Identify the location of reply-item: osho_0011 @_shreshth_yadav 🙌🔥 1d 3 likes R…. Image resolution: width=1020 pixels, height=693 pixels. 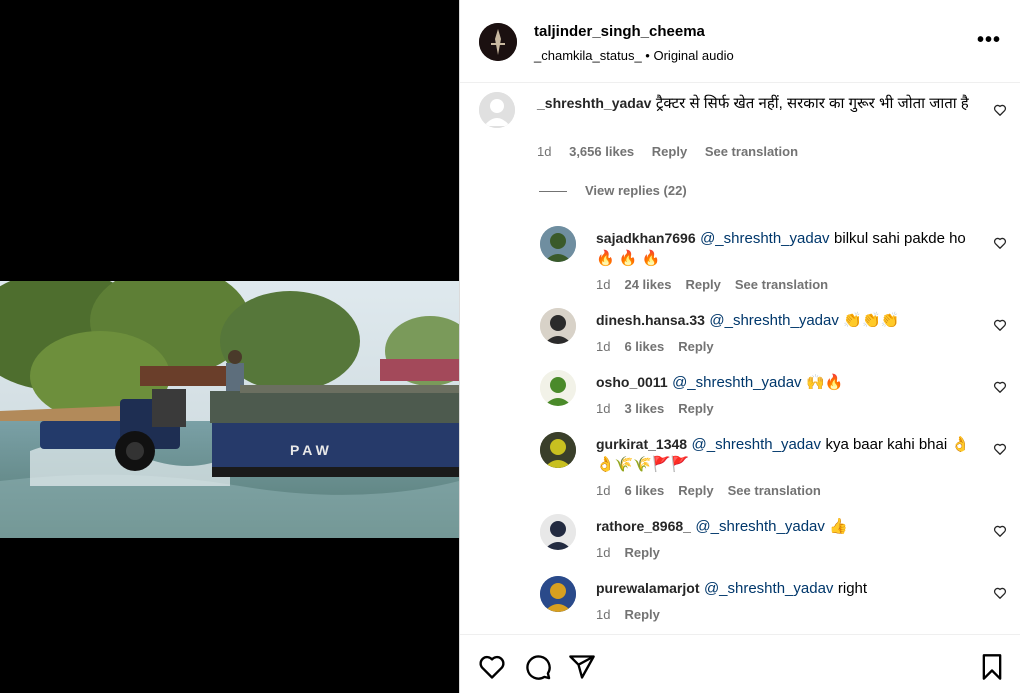
(740, 399).